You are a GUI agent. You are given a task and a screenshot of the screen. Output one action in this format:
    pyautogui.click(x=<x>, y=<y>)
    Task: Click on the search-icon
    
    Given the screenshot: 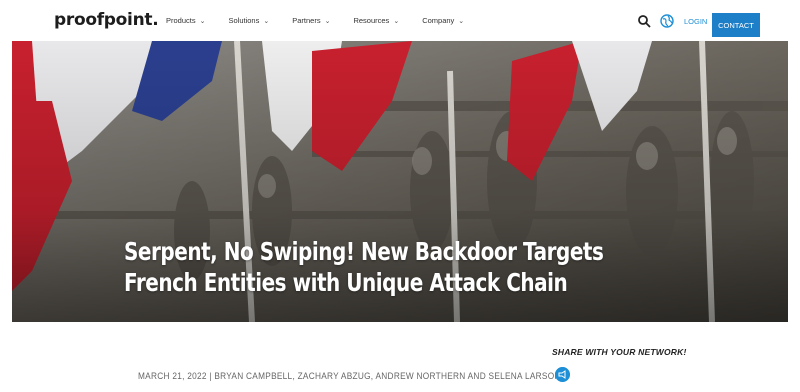 What is the action you would take?
    pyautogui.click(x=644, y=21)
    